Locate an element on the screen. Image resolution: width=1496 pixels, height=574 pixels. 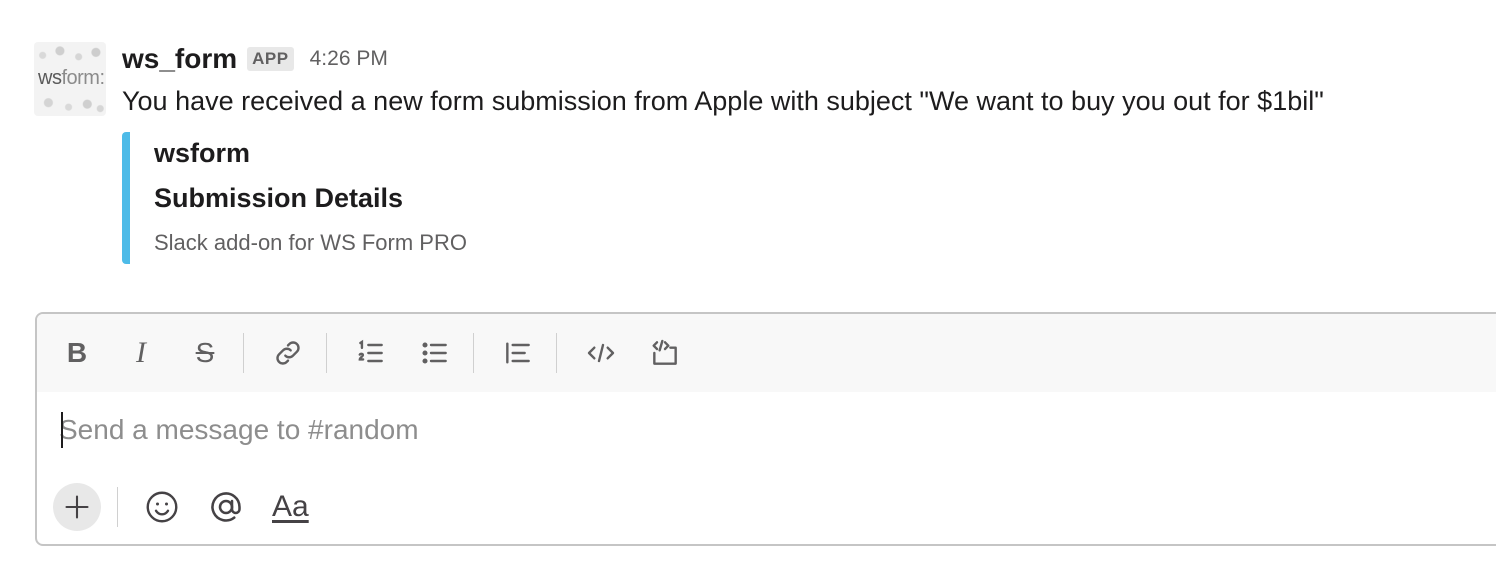
link-button is located at coordinates (288, 353).